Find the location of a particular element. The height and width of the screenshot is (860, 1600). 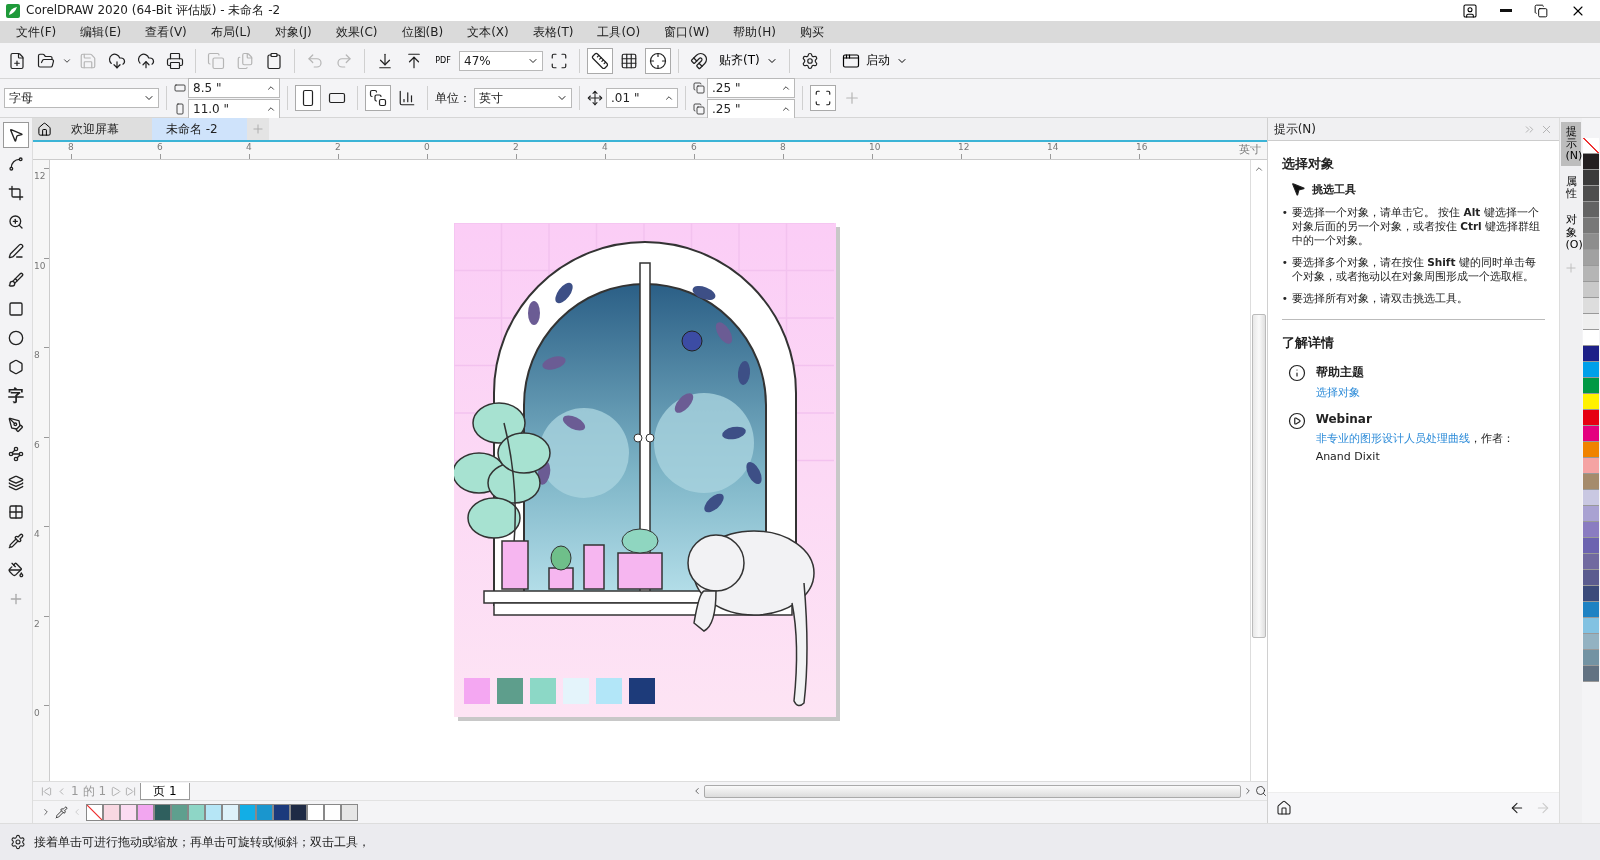

duplicate-x-field: .25 " is located at coordinates (751, 87).